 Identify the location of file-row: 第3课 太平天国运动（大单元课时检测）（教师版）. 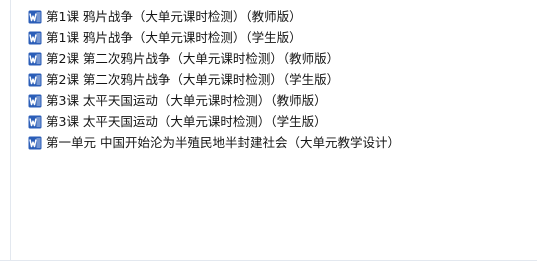
(278, 100).